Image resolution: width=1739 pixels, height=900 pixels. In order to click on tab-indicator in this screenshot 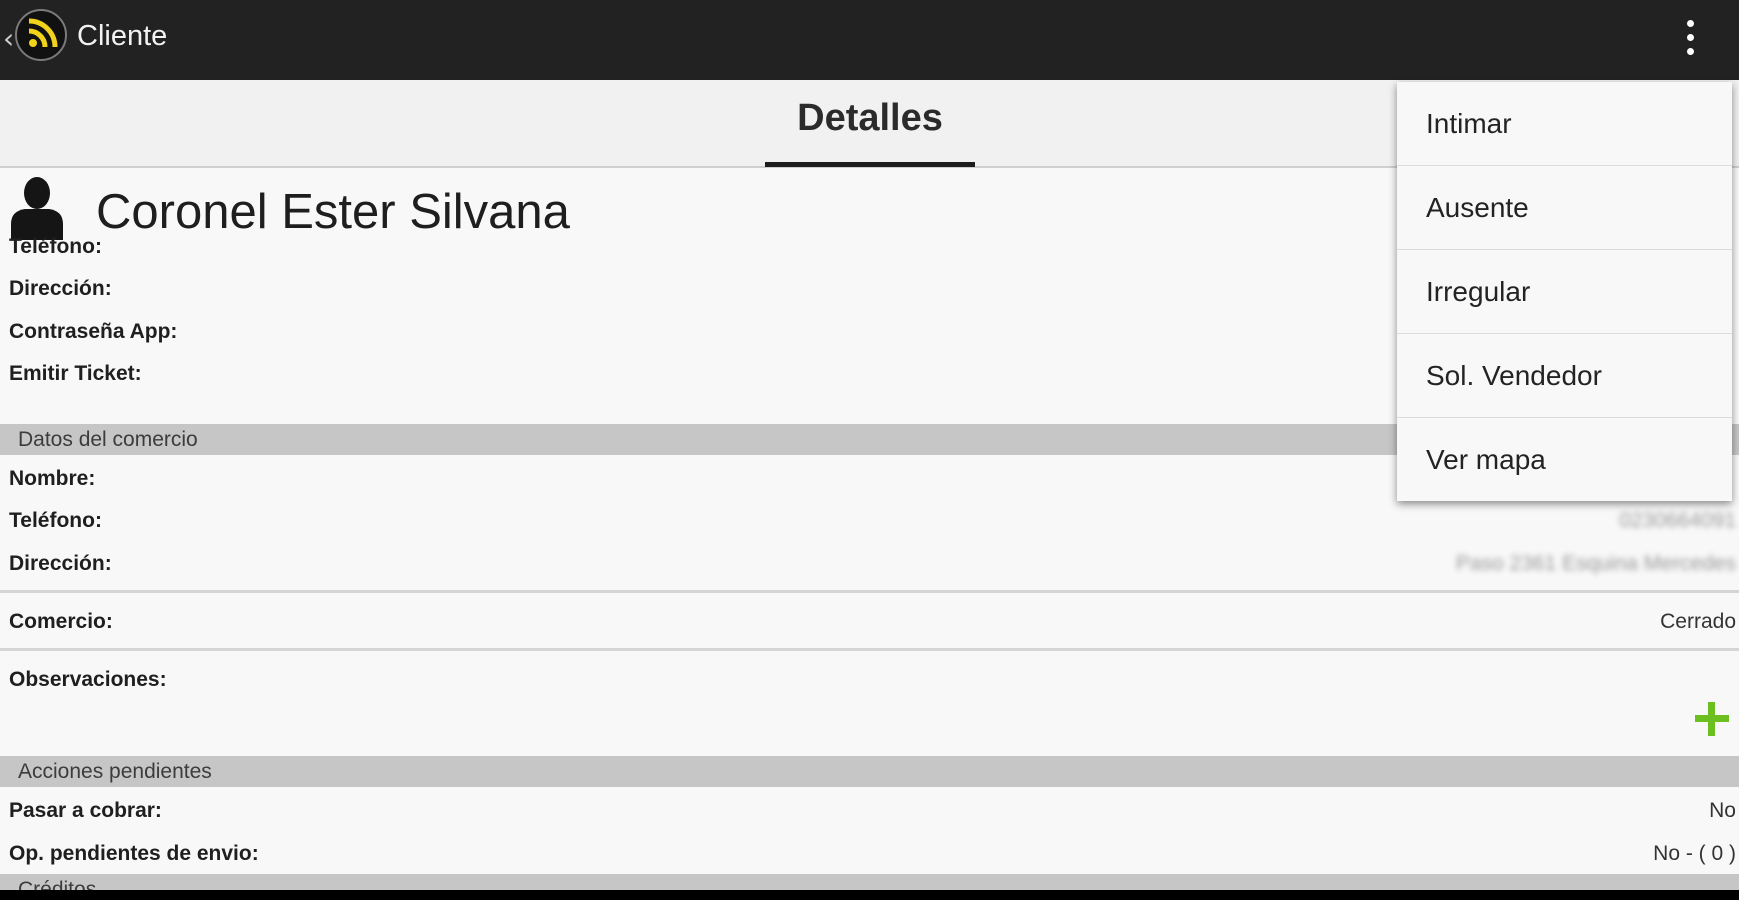, I will do `click(870, 164)`.